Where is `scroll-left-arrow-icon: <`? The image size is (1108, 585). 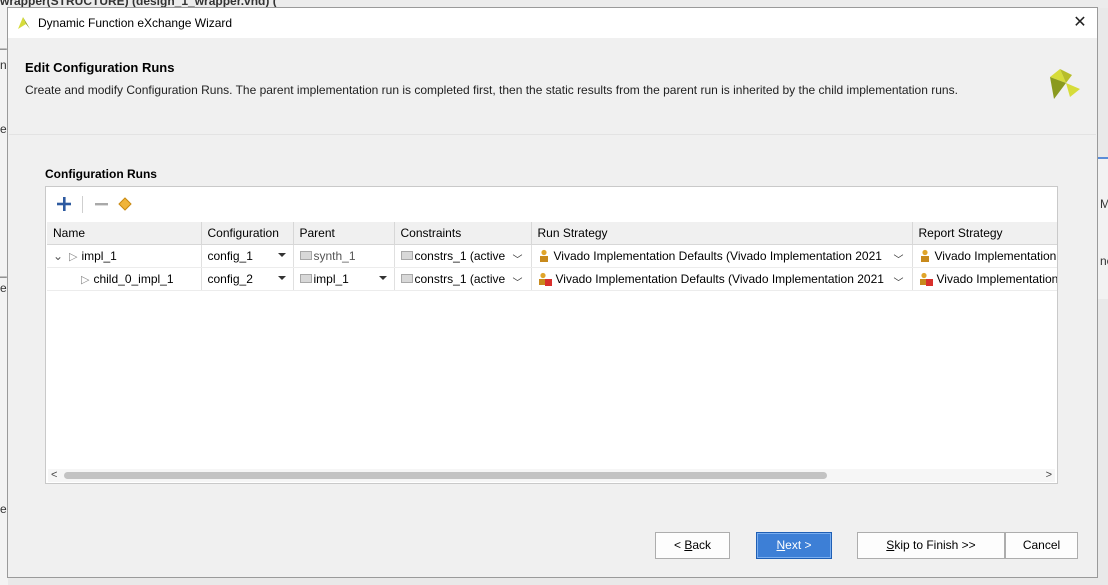
scroll-left-arrow-icon: < is located at coordinates (54, 475).